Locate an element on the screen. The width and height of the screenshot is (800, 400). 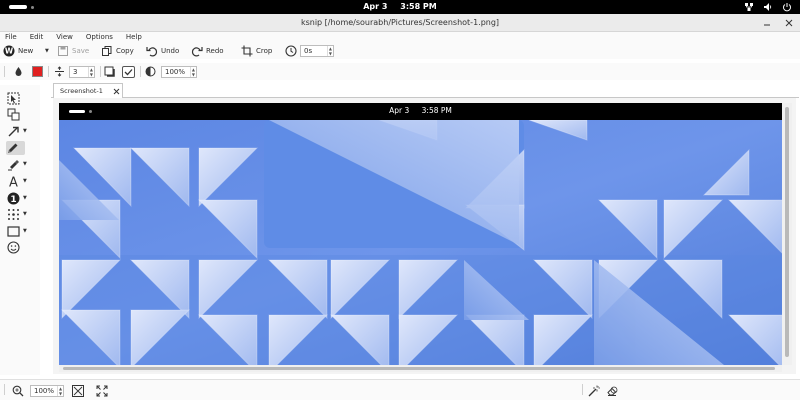
sticker-icon is located at coordinates (13, 247).